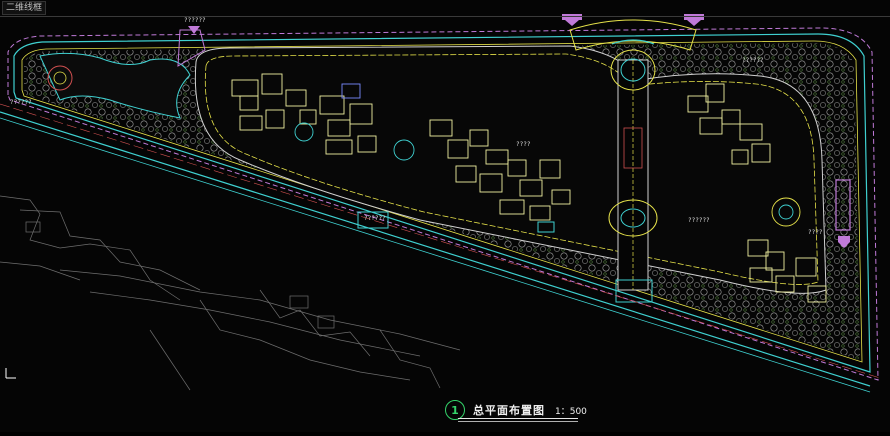  Describe the element at coordinates (455, 410) in the screenshot. I see `drawing-number-circle: 1` at that location.